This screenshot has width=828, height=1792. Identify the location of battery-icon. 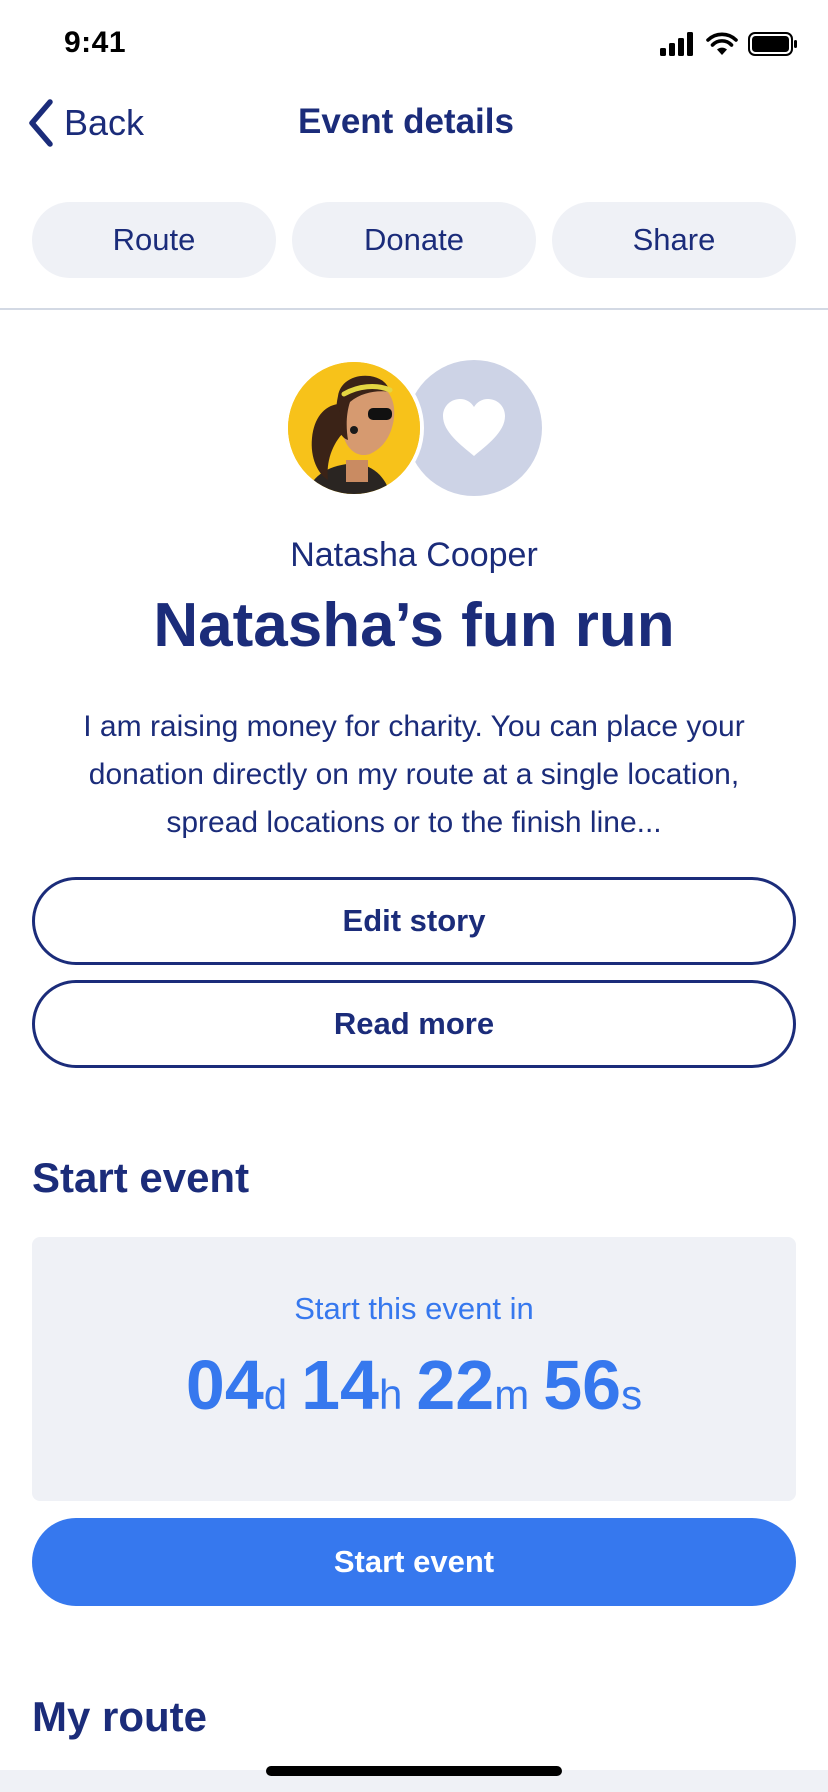
(772, 44).